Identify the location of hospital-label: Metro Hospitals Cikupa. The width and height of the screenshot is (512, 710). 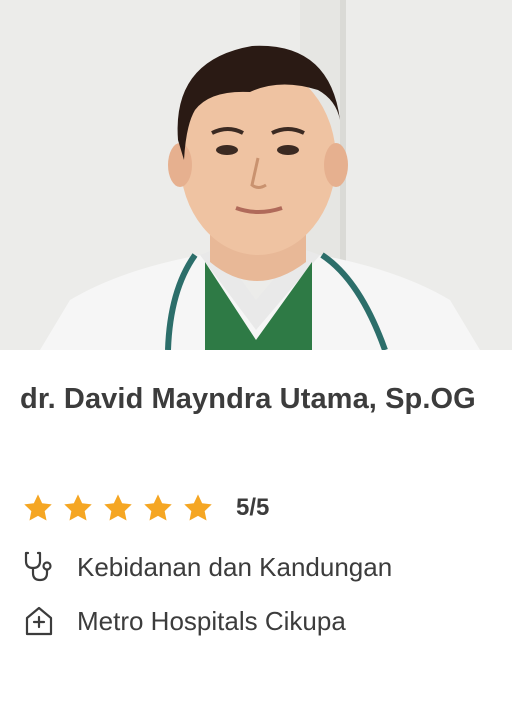
(211, 620).